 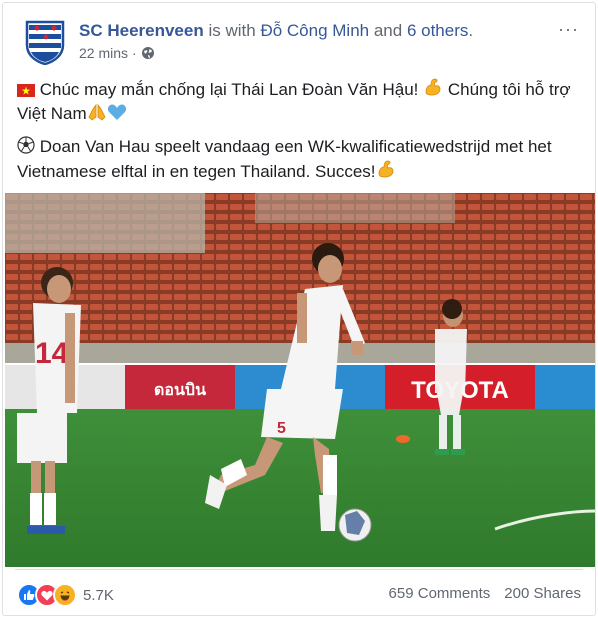 I want to click on comments-count-link: 659 Comments, so click(x=440, y=593).